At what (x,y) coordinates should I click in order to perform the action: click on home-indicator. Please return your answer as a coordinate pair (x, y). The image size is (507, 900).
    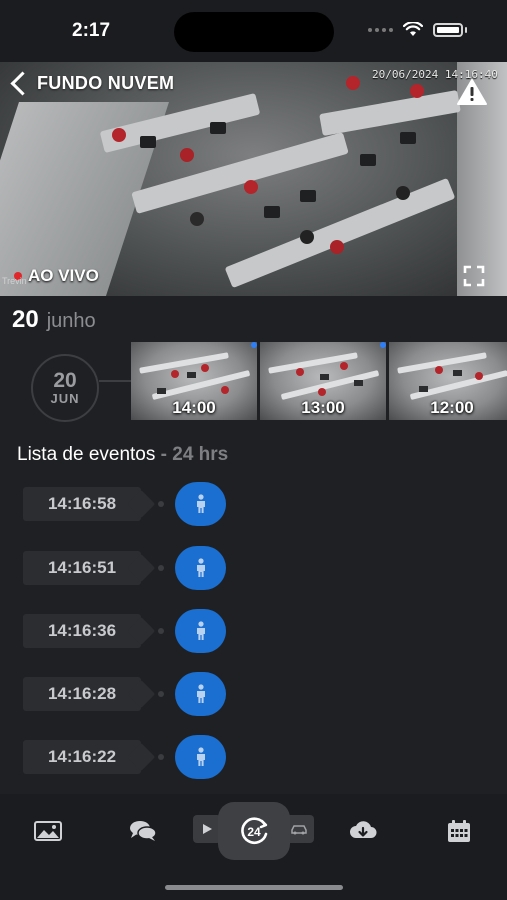
    Looking at the image, I should click on (254, 887).